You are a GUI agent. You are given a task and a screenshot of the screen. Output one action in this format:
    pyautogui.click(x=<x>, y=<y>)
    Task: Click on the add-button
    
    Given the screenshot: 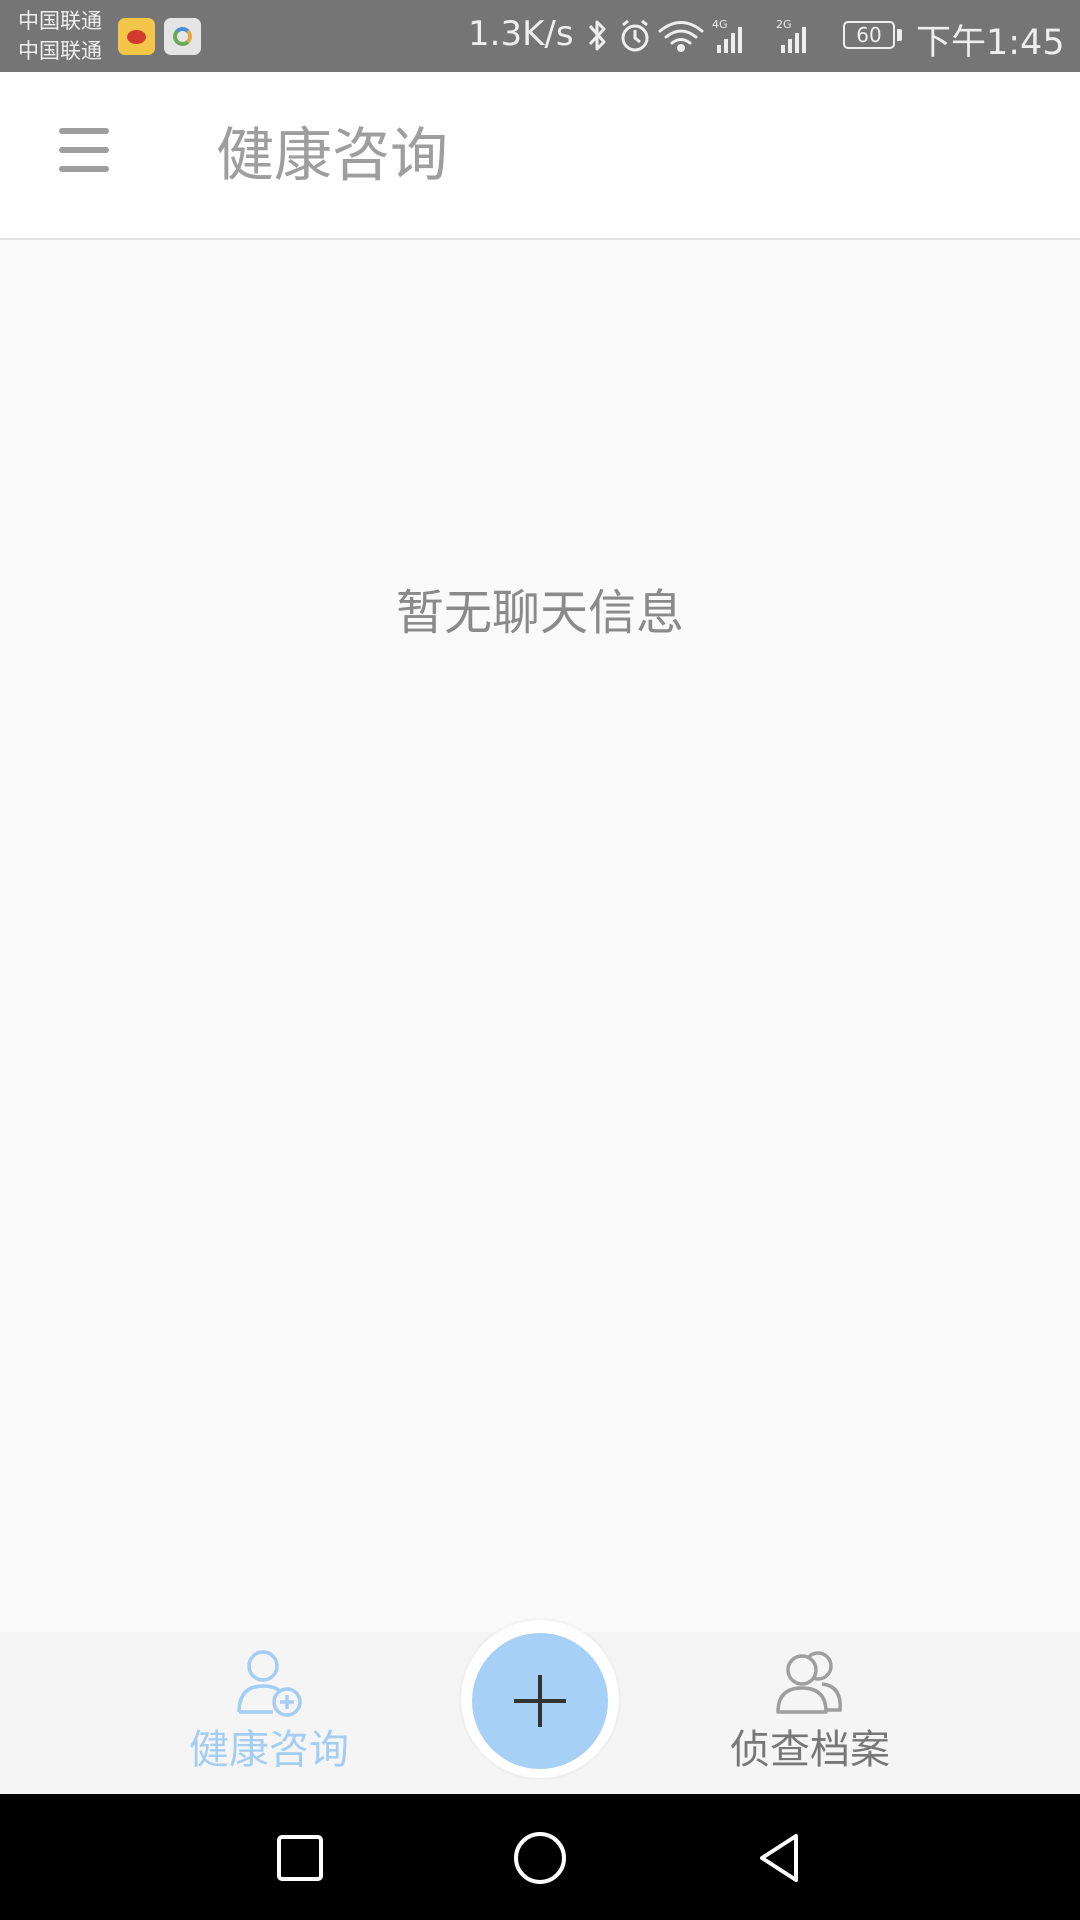 What is the action you would take?
    pyautogui.click(x=540, y=1701)
    